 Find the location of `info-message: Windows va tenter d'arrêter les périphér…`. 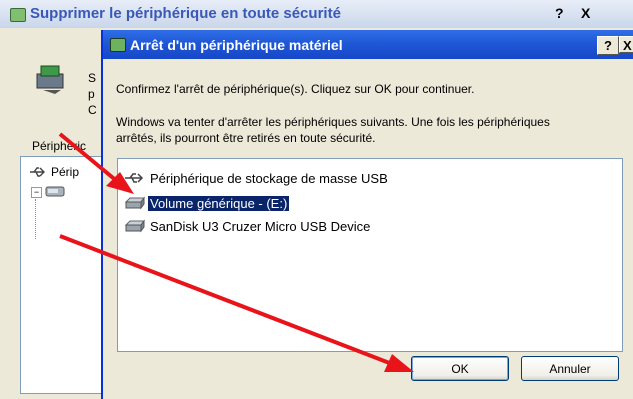

info-message: Windows va tenter d'arrêter les périphér… is located at coordinates (333, 130).